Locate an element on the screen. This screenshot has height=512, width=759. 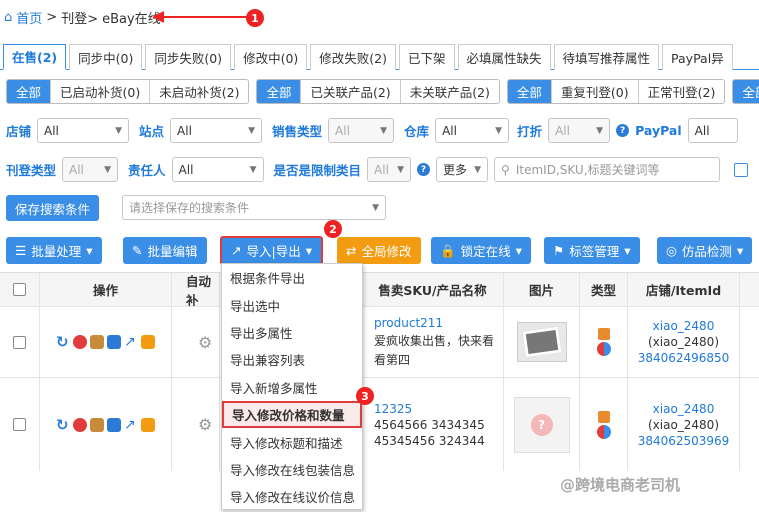
saved-search-select: 请选择保存的搜索条件 ▼ is located at coordinates (254, 207).